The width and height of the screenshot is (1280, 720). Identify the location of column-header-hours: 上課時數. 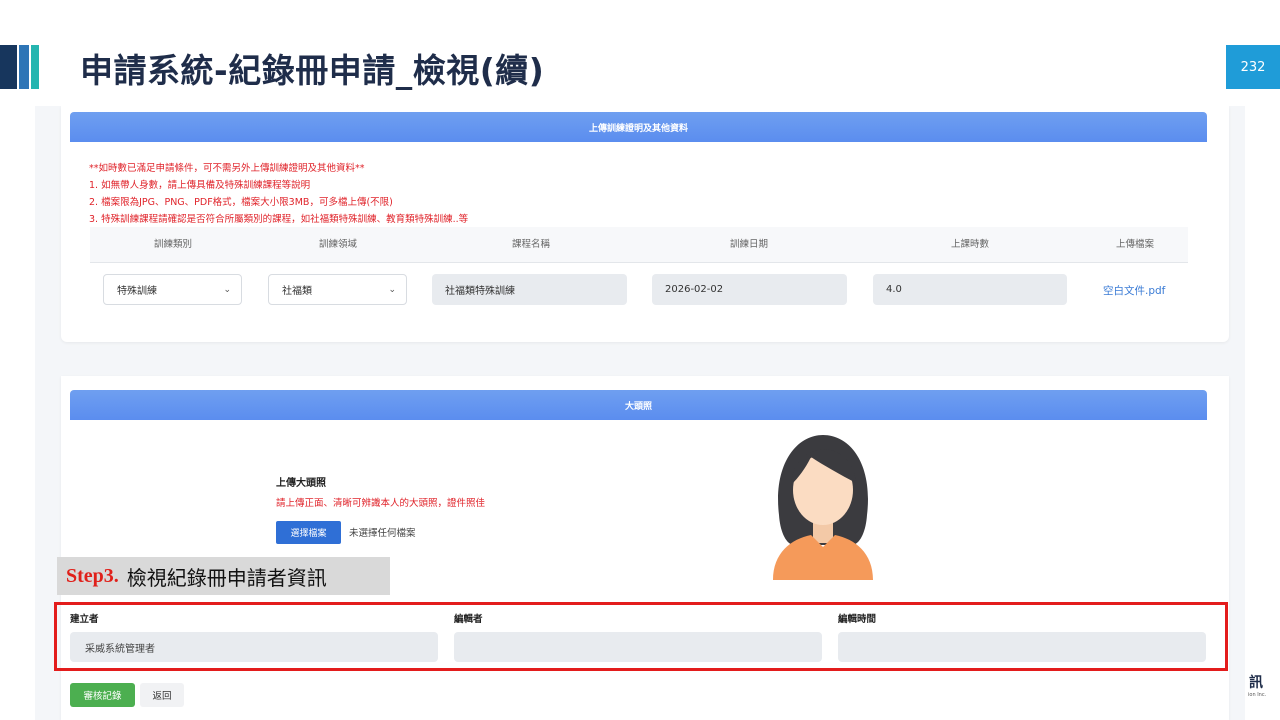
(969, 244).